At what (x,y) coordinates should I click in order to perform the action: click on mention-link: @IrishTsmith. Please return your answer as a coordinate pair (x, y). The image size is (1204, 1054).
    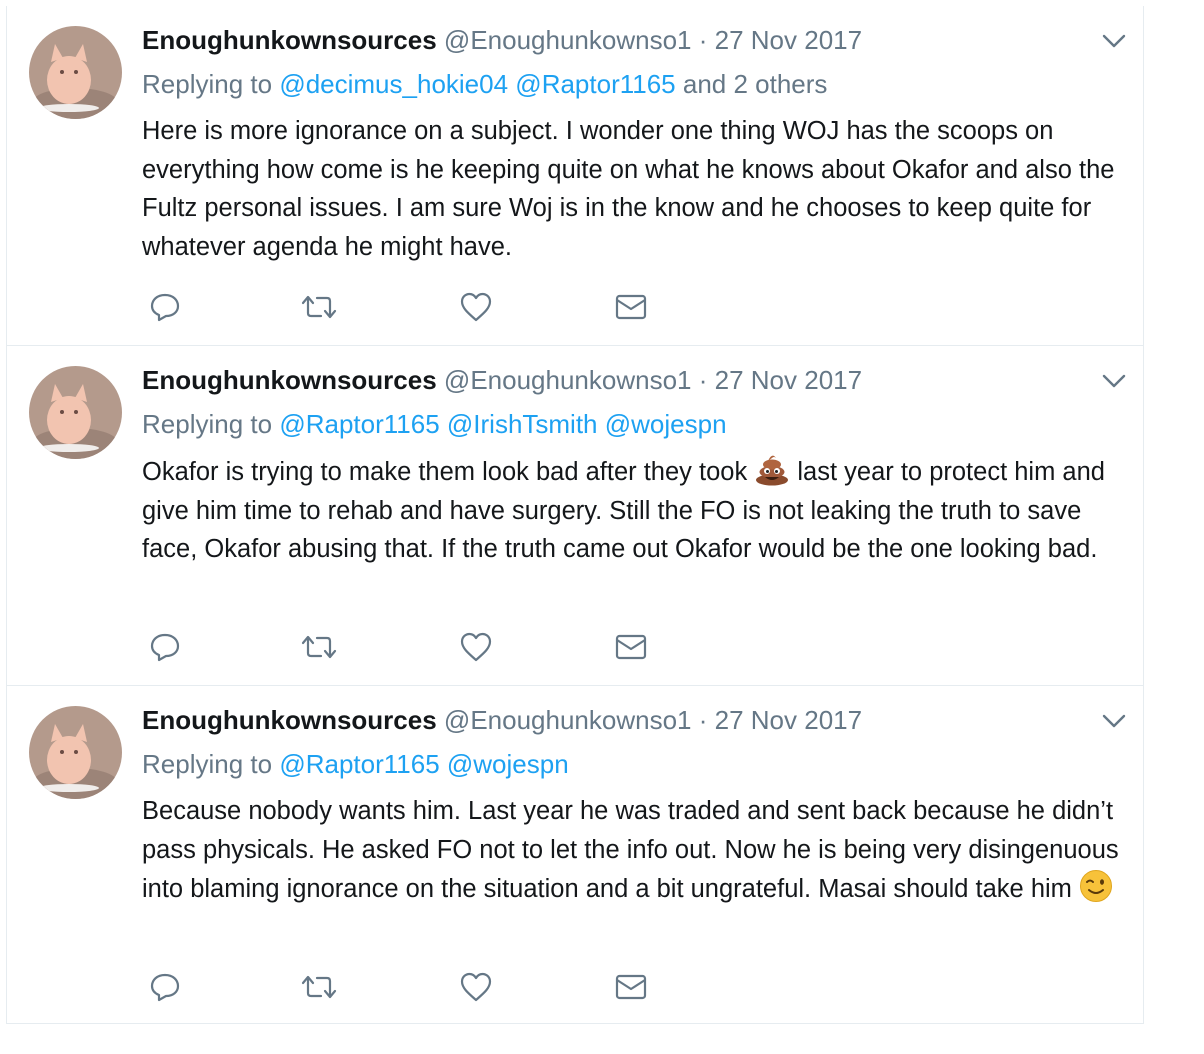
    Looking at the image, I should click on (522, 424).